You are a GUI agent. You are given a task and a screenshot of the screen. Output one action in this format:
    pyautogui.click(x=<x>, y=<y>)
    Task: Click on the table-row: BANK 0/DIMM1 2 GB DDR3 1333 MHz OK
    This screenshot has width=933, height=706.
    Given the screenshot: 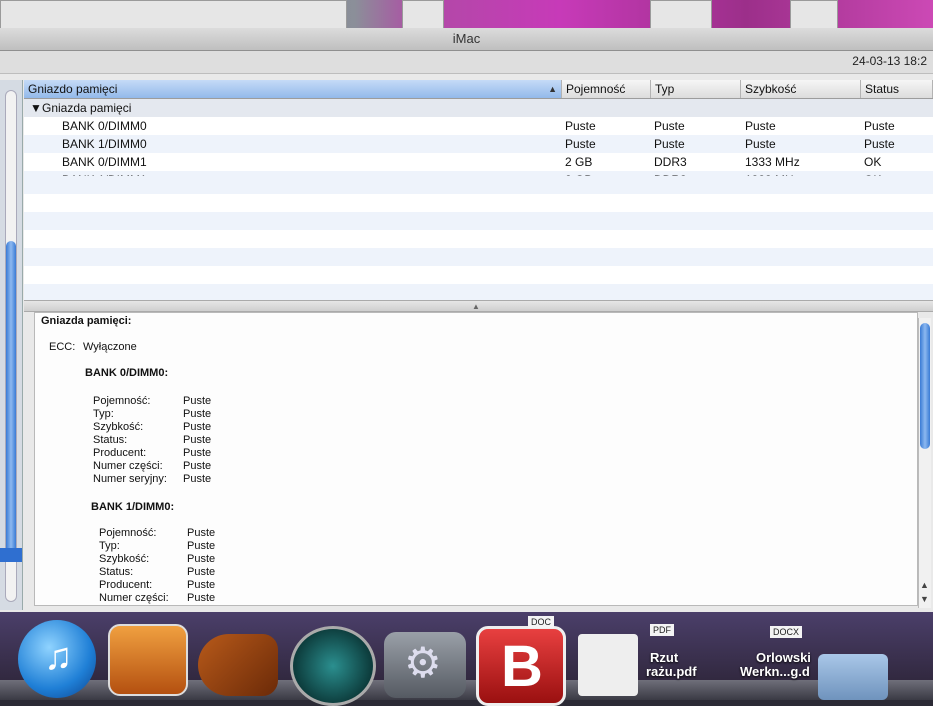 What is the action you would take?
    pyautogui.click(x=478, y=162)
    